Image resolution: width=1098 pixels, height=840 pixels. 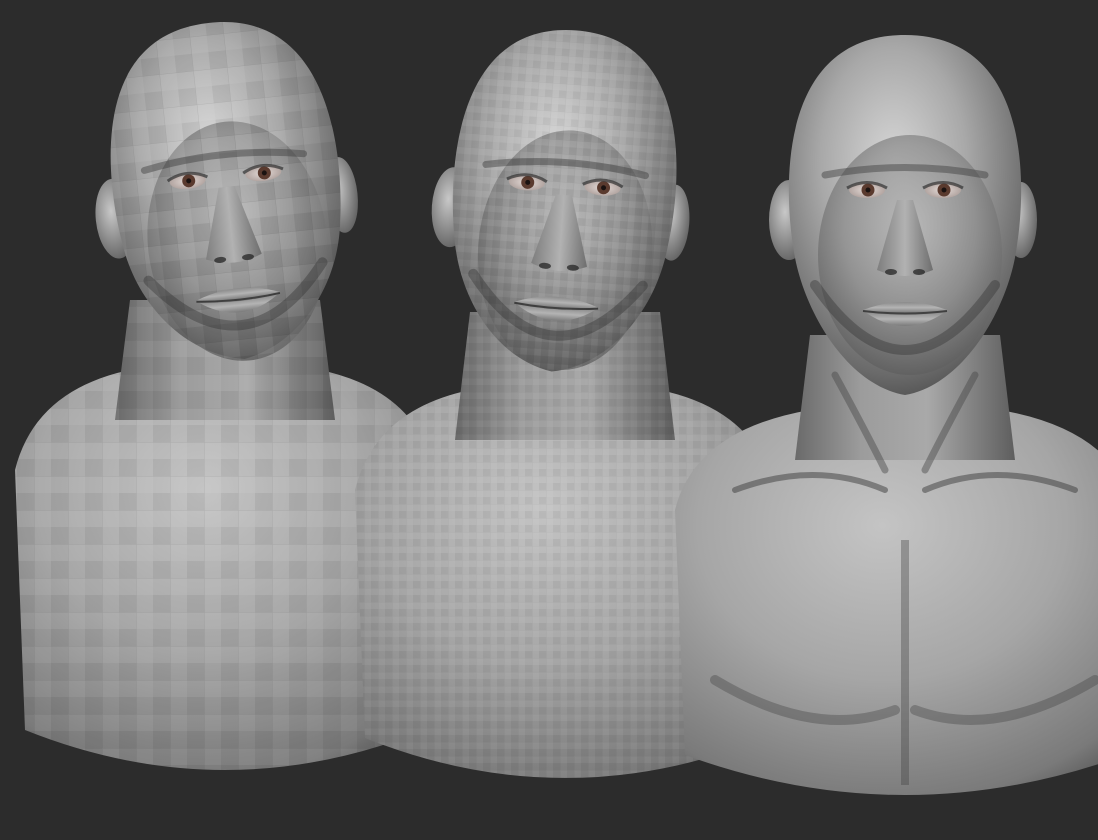 I want to click on nostril-right, so click(x=919, y=272).